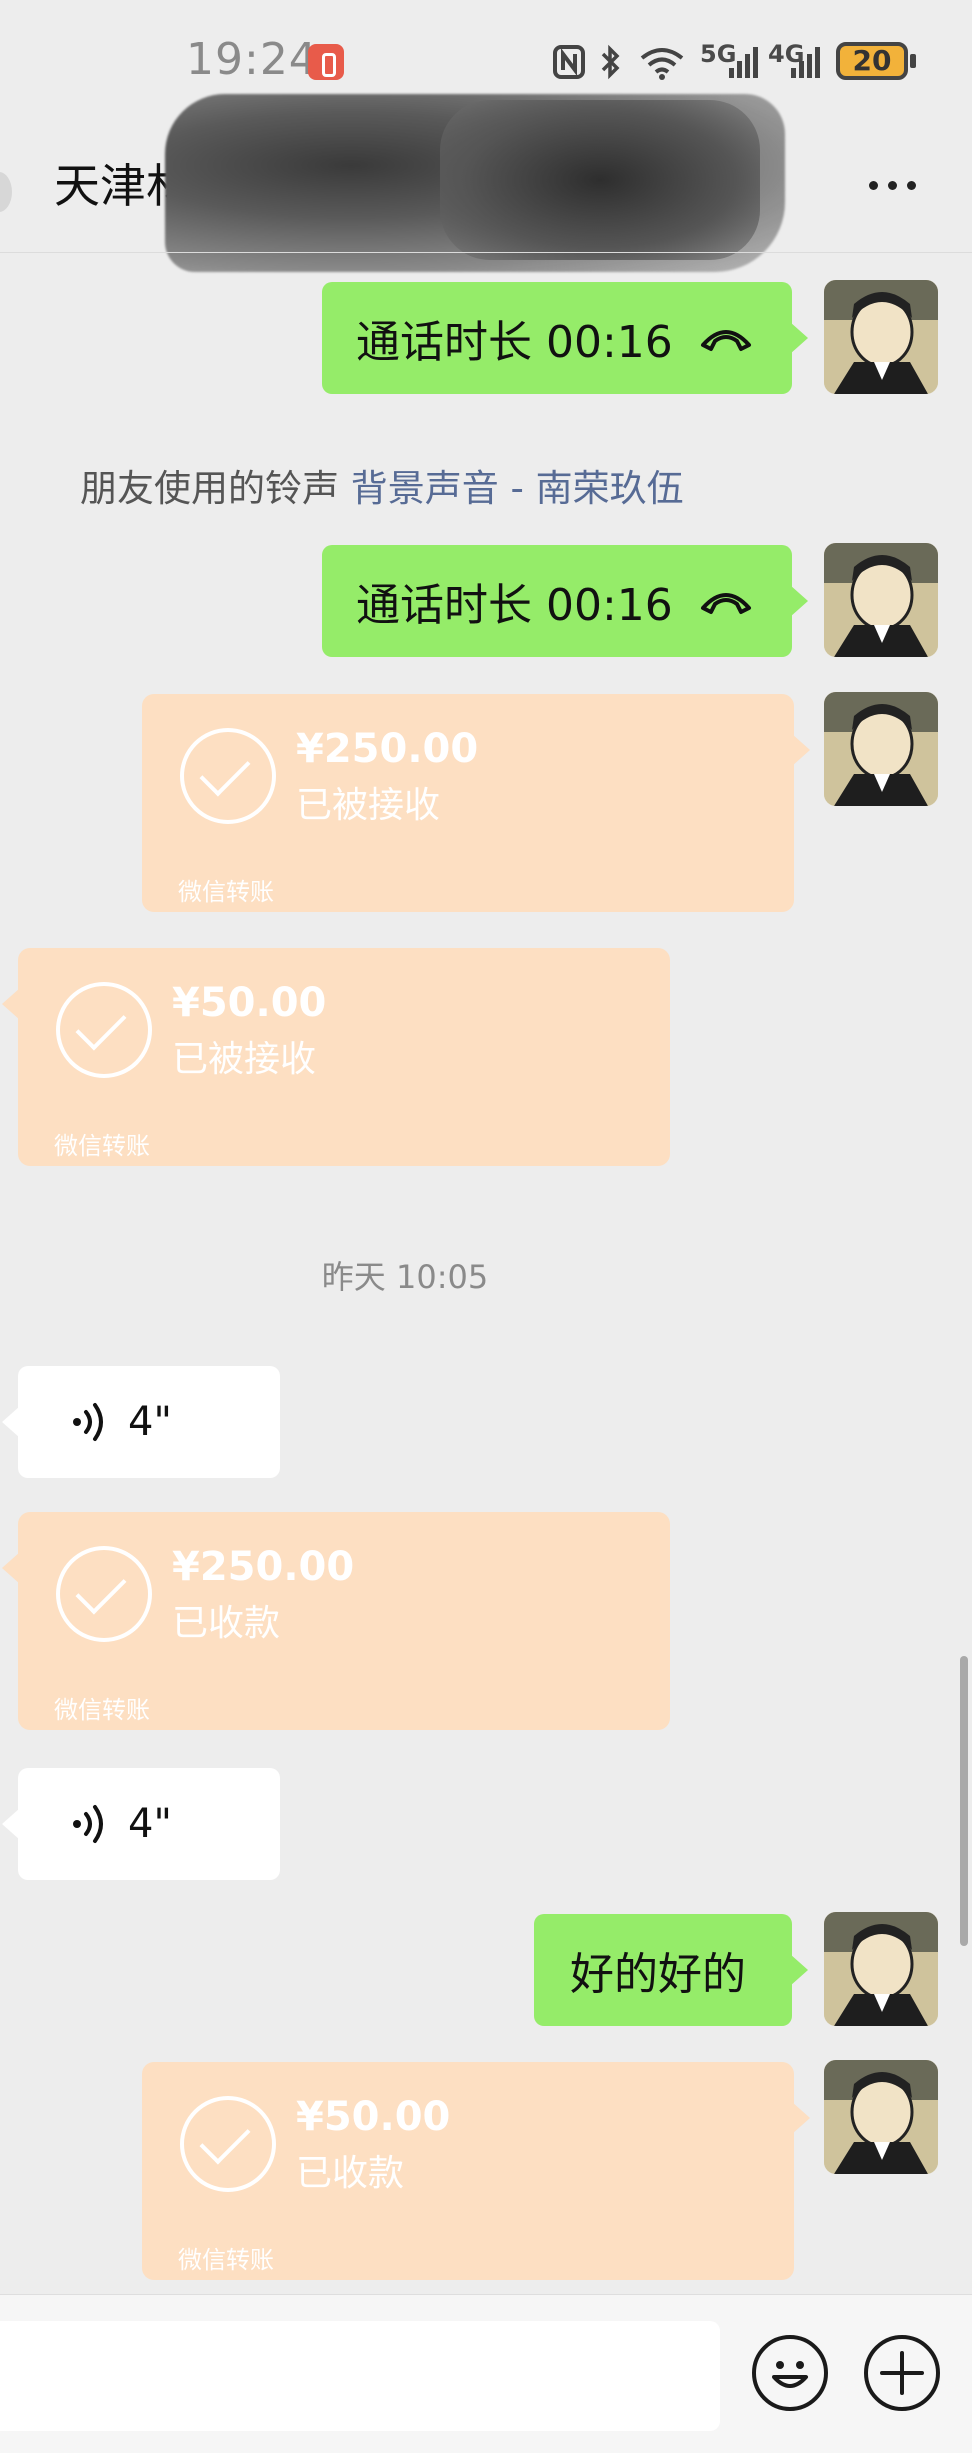 The width and height of the screenshot is (972, 2453). I want to click on transfer-card: ¥250.00 已被接收 微信转账, so click(476, 803).